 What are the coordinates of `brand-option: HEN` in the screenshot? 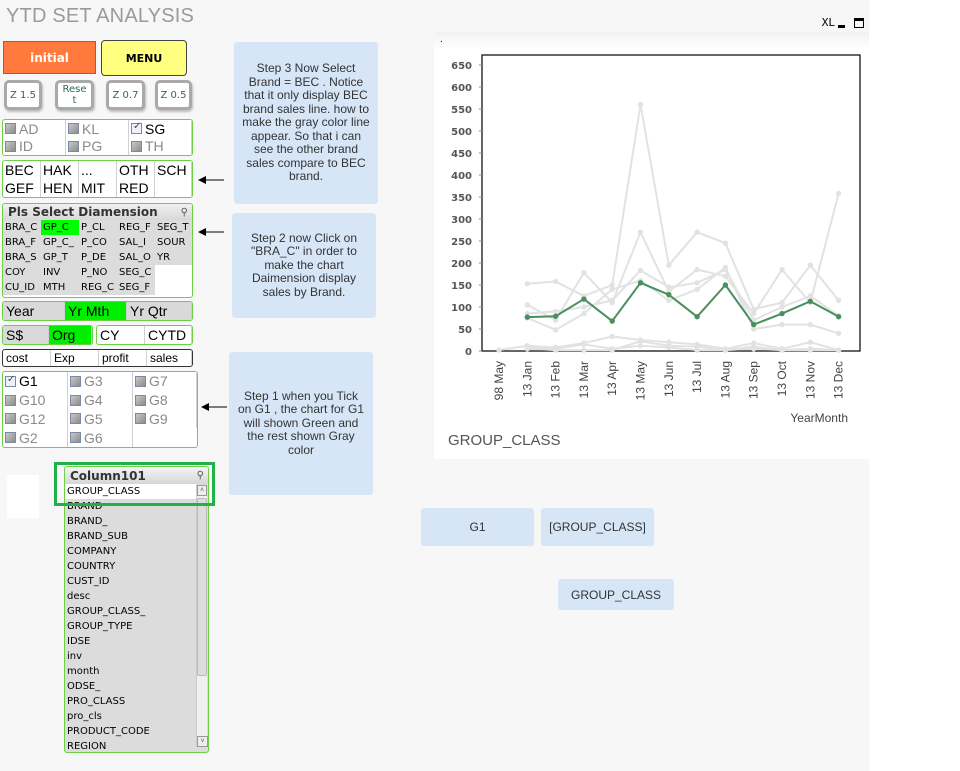 It's located at (60, 188).